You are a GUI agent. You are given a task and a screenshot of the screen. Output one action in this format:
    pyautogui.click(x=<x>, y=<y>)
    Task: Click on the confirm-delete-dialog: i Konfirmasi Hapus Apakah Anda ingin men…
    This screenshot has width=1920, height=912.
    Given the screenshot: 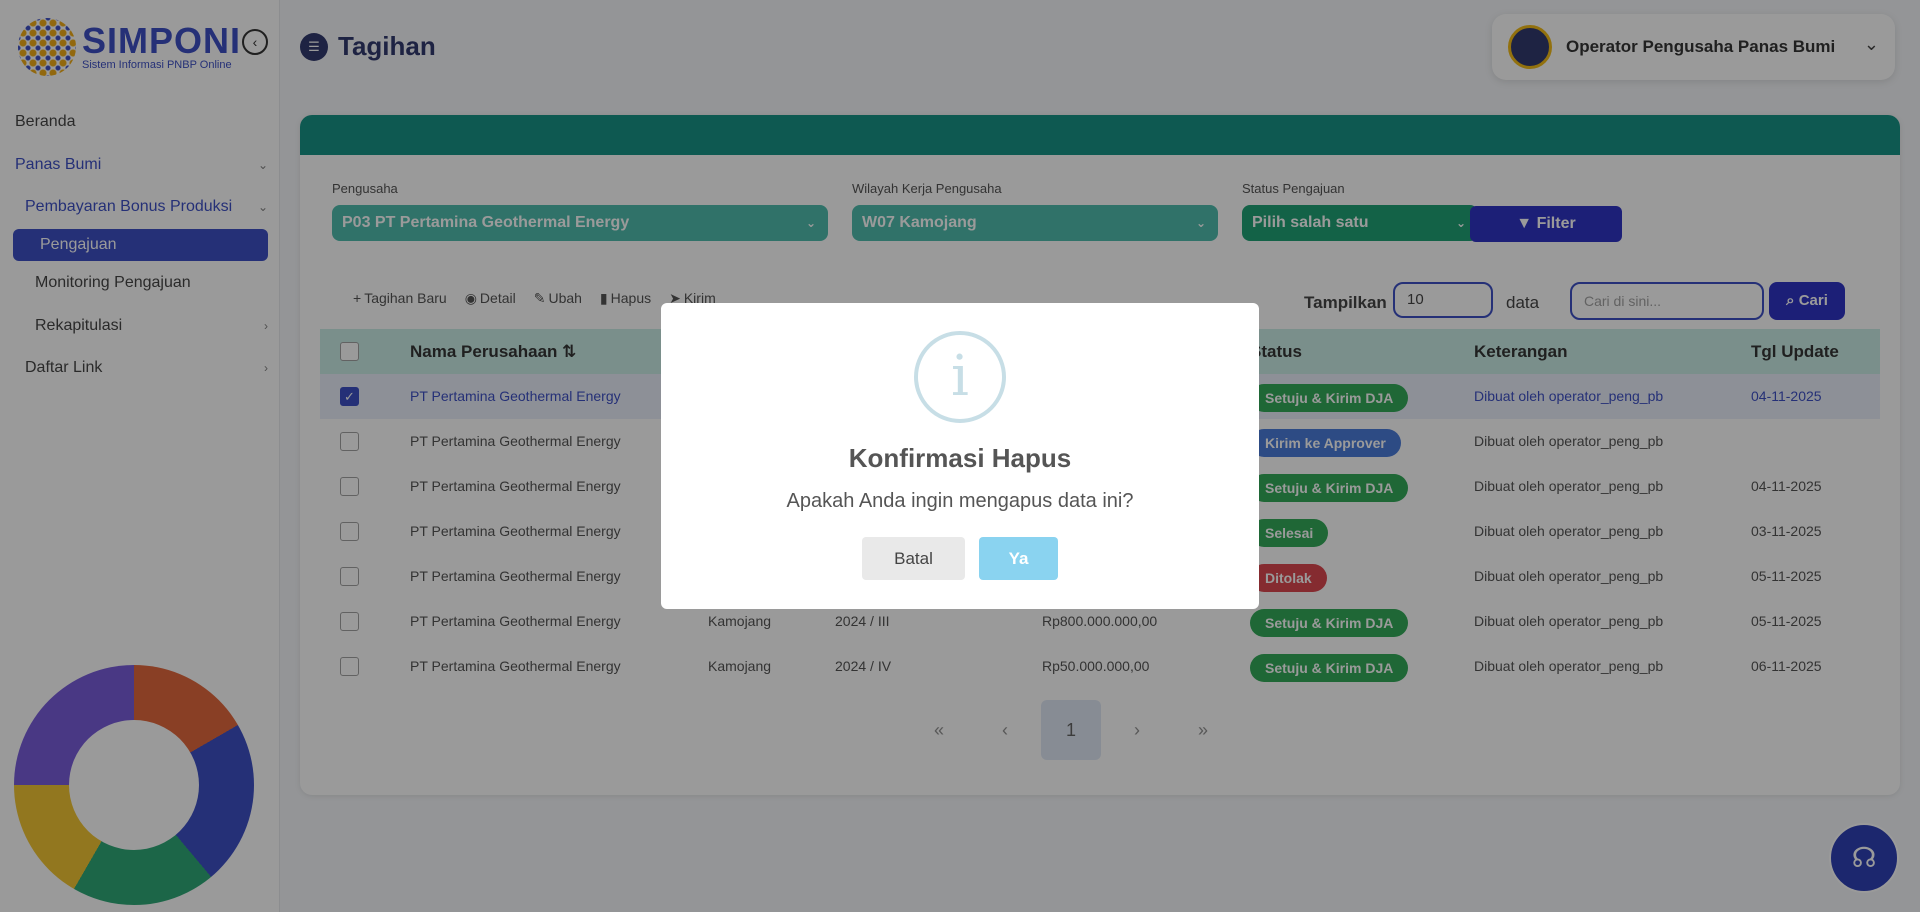 What is the action you would take?
    pyautogui.click(x=960, y=456)
    